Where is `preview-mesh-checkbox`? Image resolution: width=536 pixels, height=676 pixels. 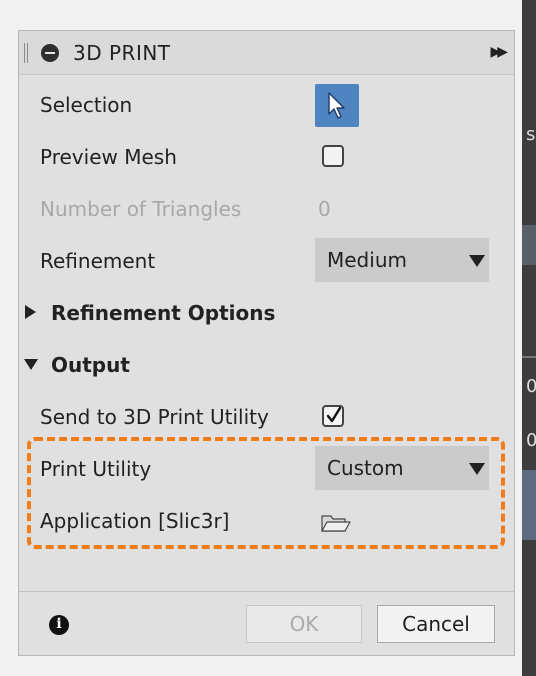 preview-mesh-checkbox is located at coordinates (333, 156).